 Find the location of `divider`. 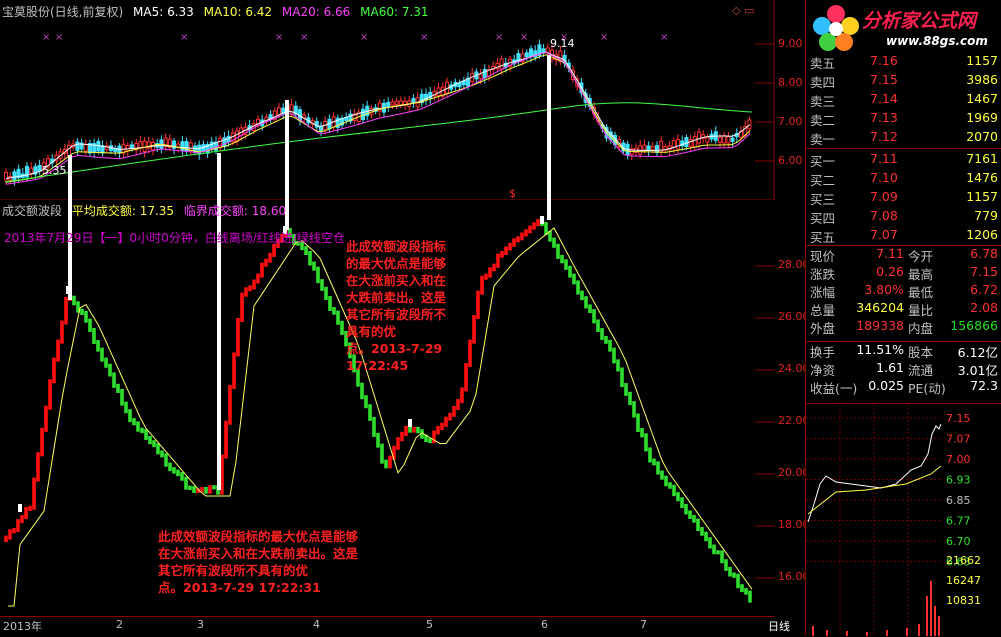

divider is located at coordinates (903, 148).